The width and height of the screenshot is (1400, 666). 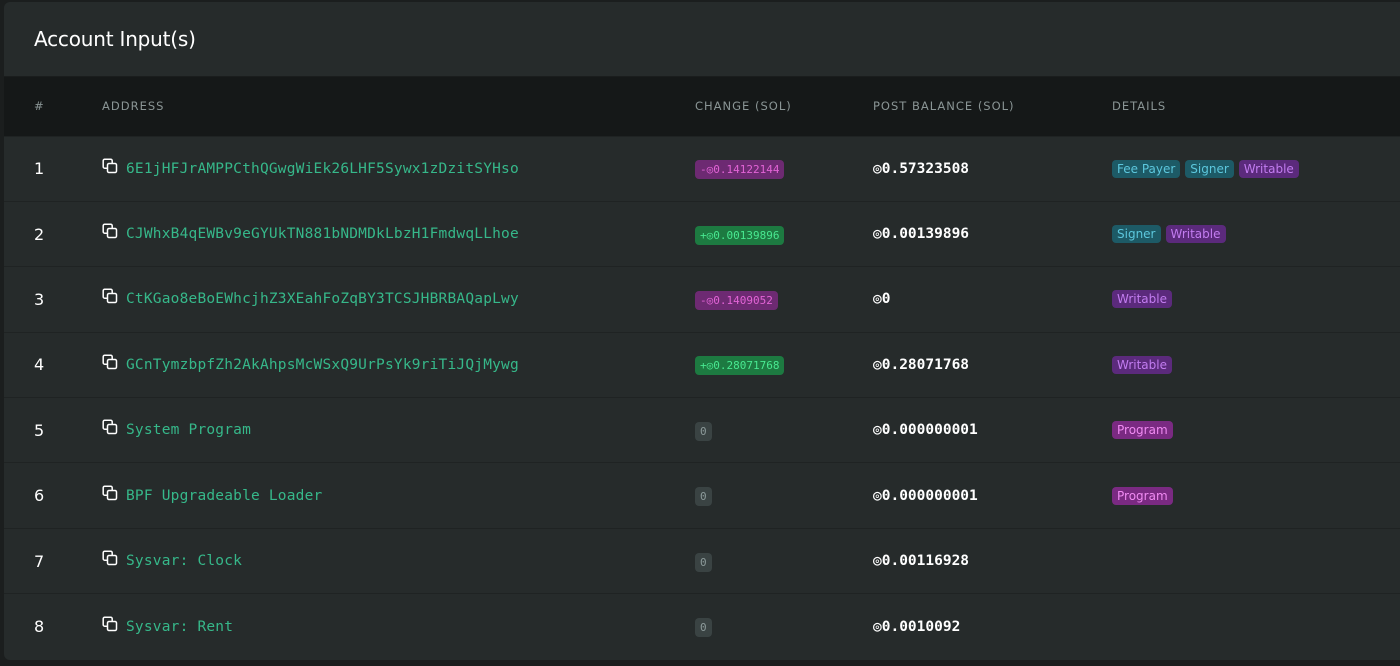 What do you see at coordinates (944, 106) in the screenshot?
I see `header-post-balance: POST BALANCE (SOL)` at bounding box center [944, 106].